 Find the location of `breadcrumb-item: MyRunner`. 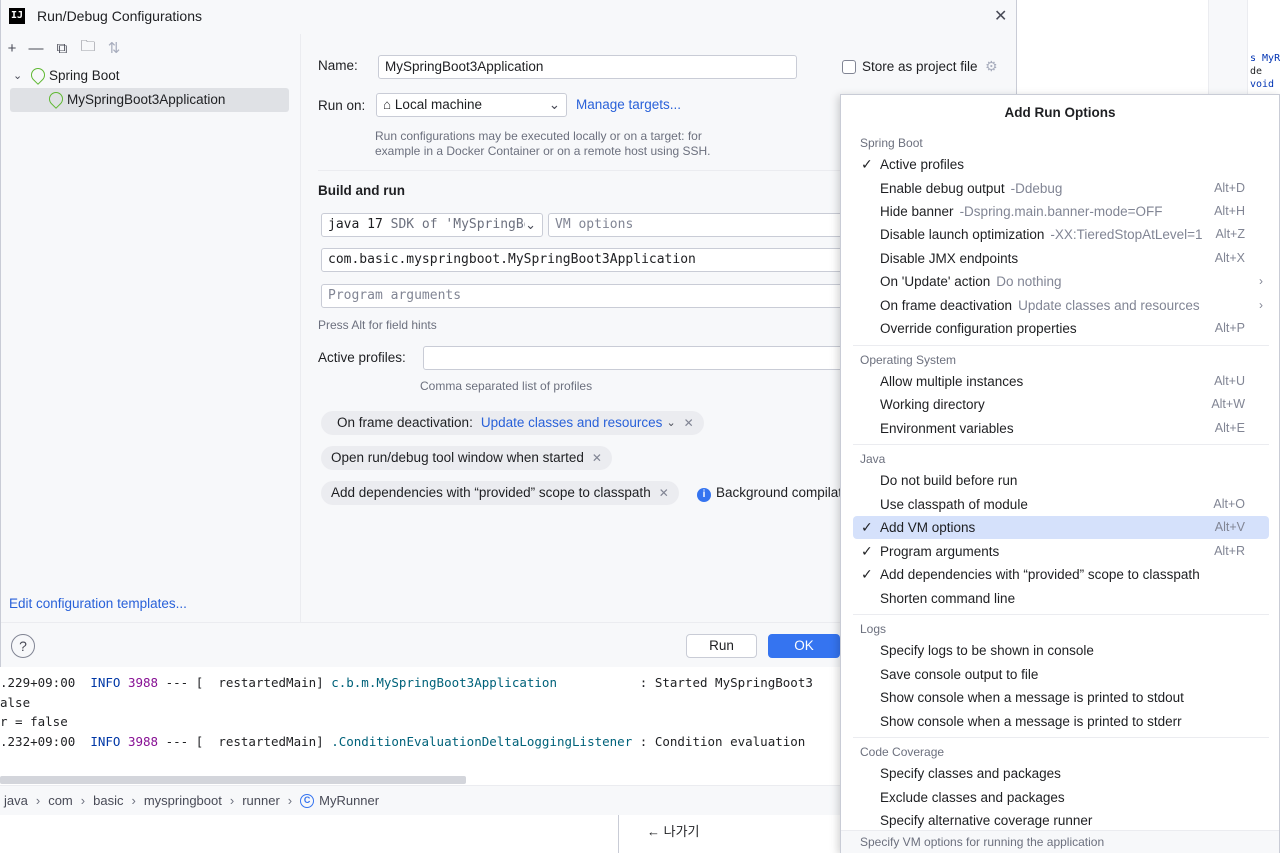

breadcrumb-item: MyRunner is located at coordinates (349, 800).